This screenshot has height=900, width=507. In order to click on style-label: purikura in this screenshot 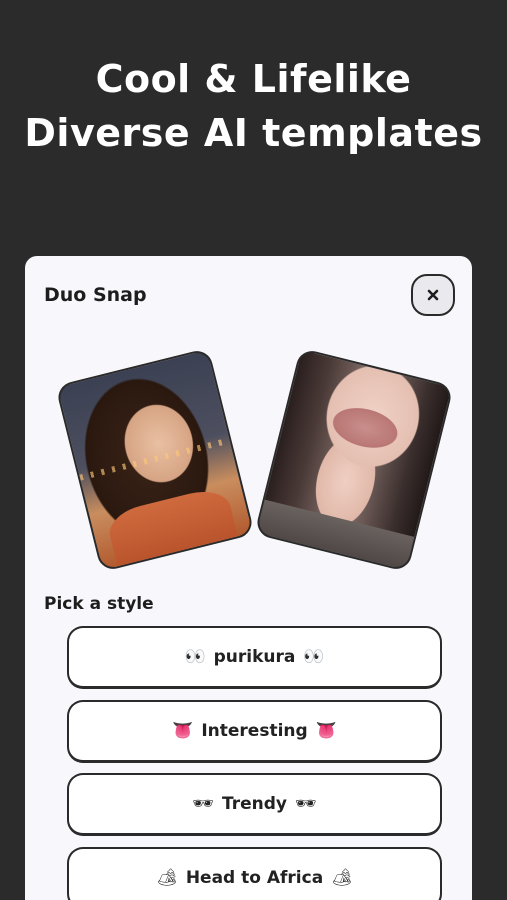, I will do `click(254, 657)`.